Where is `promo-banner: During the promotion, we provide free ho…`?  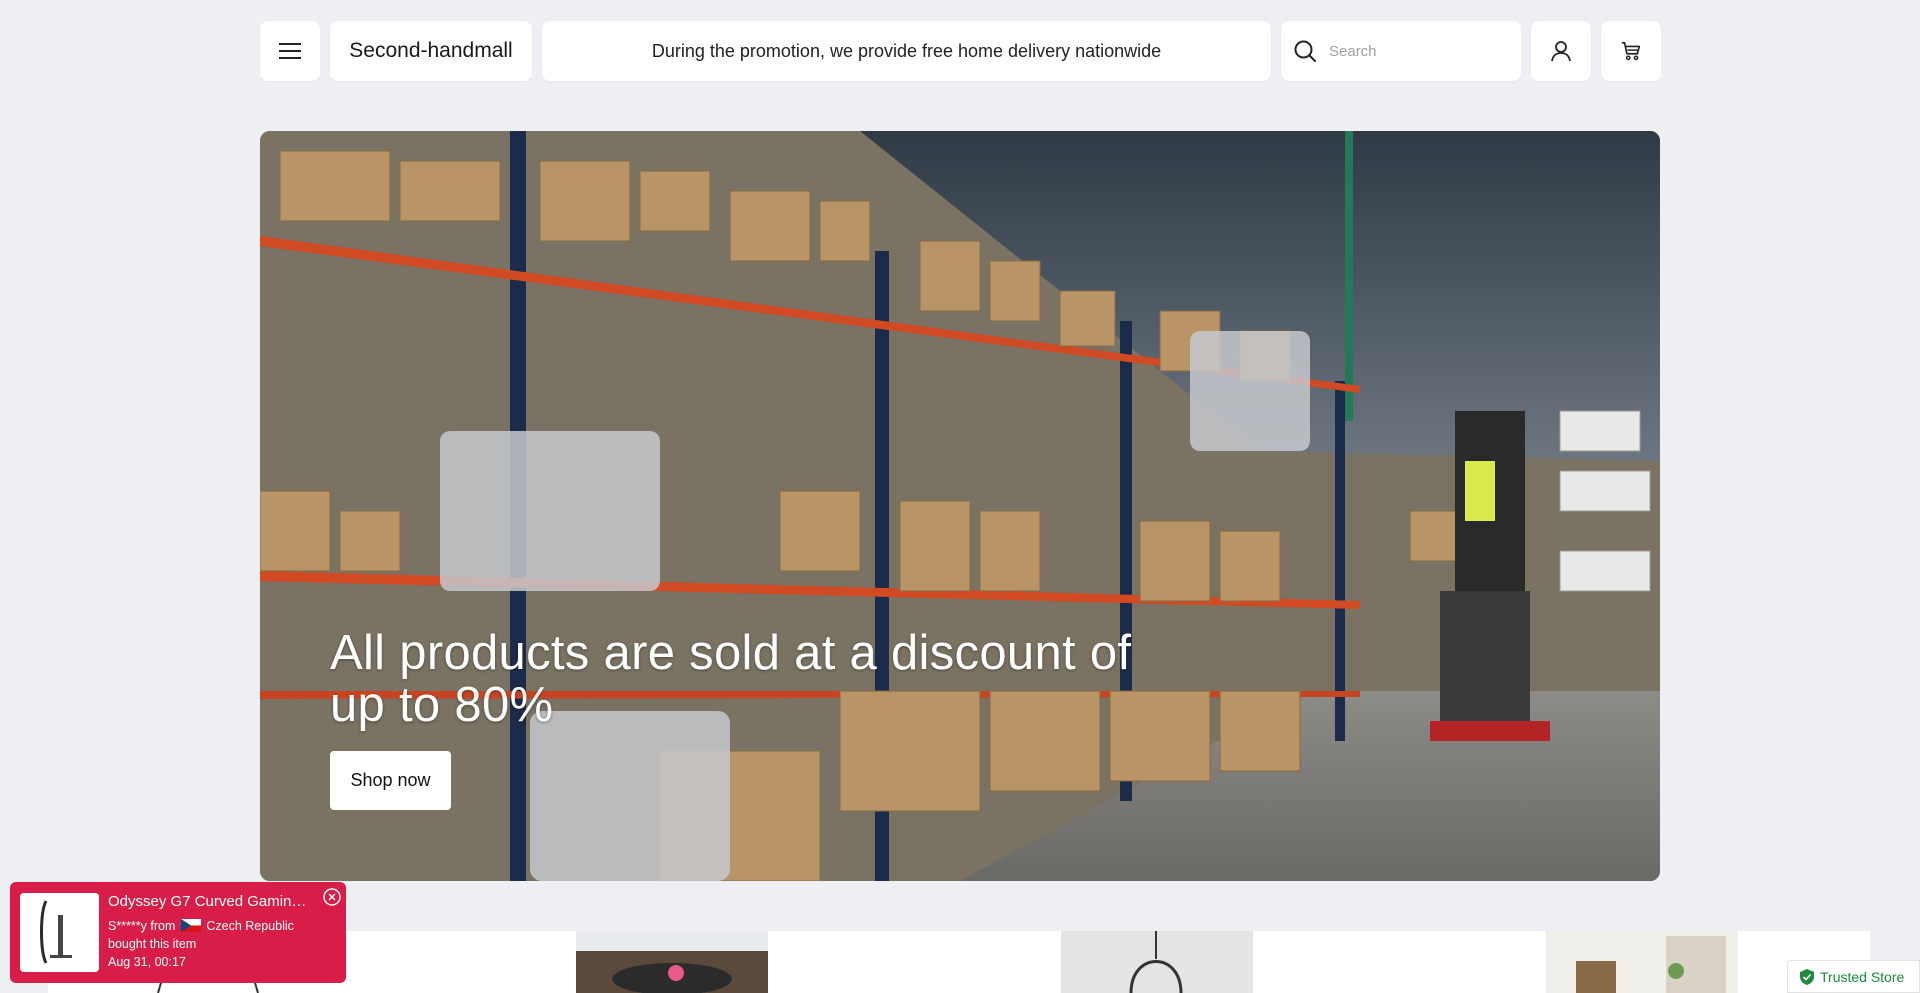 promo-banner: During the promotion, we provide free ho… is located at coordinates (906, 51).